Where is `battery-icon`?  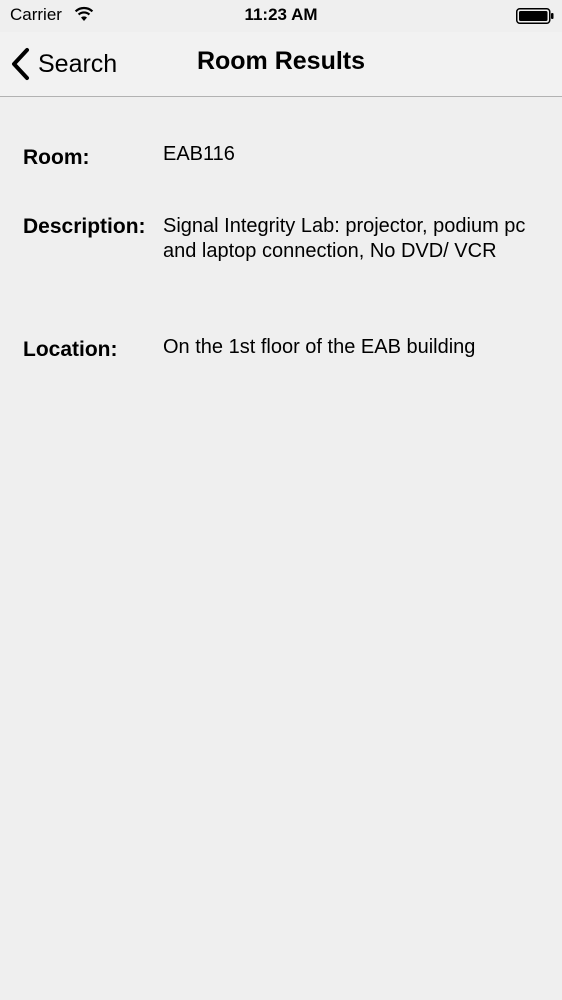 battery-icon is located at coordinates (535, 16).